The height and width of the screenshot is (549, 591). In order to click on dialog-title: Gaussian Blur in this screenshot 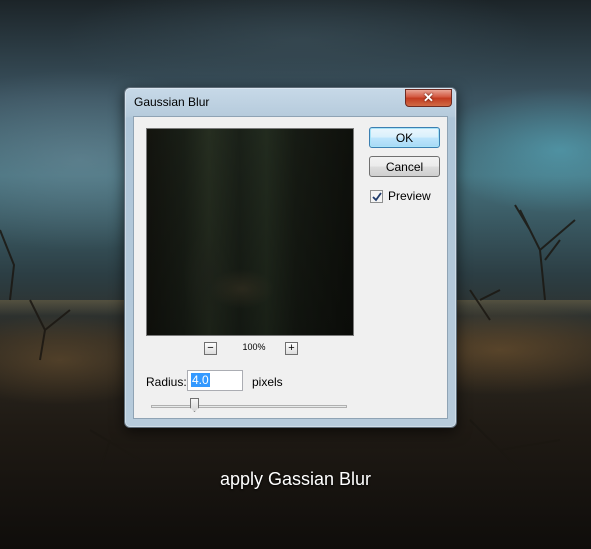, I will do `click(172, 102)`.